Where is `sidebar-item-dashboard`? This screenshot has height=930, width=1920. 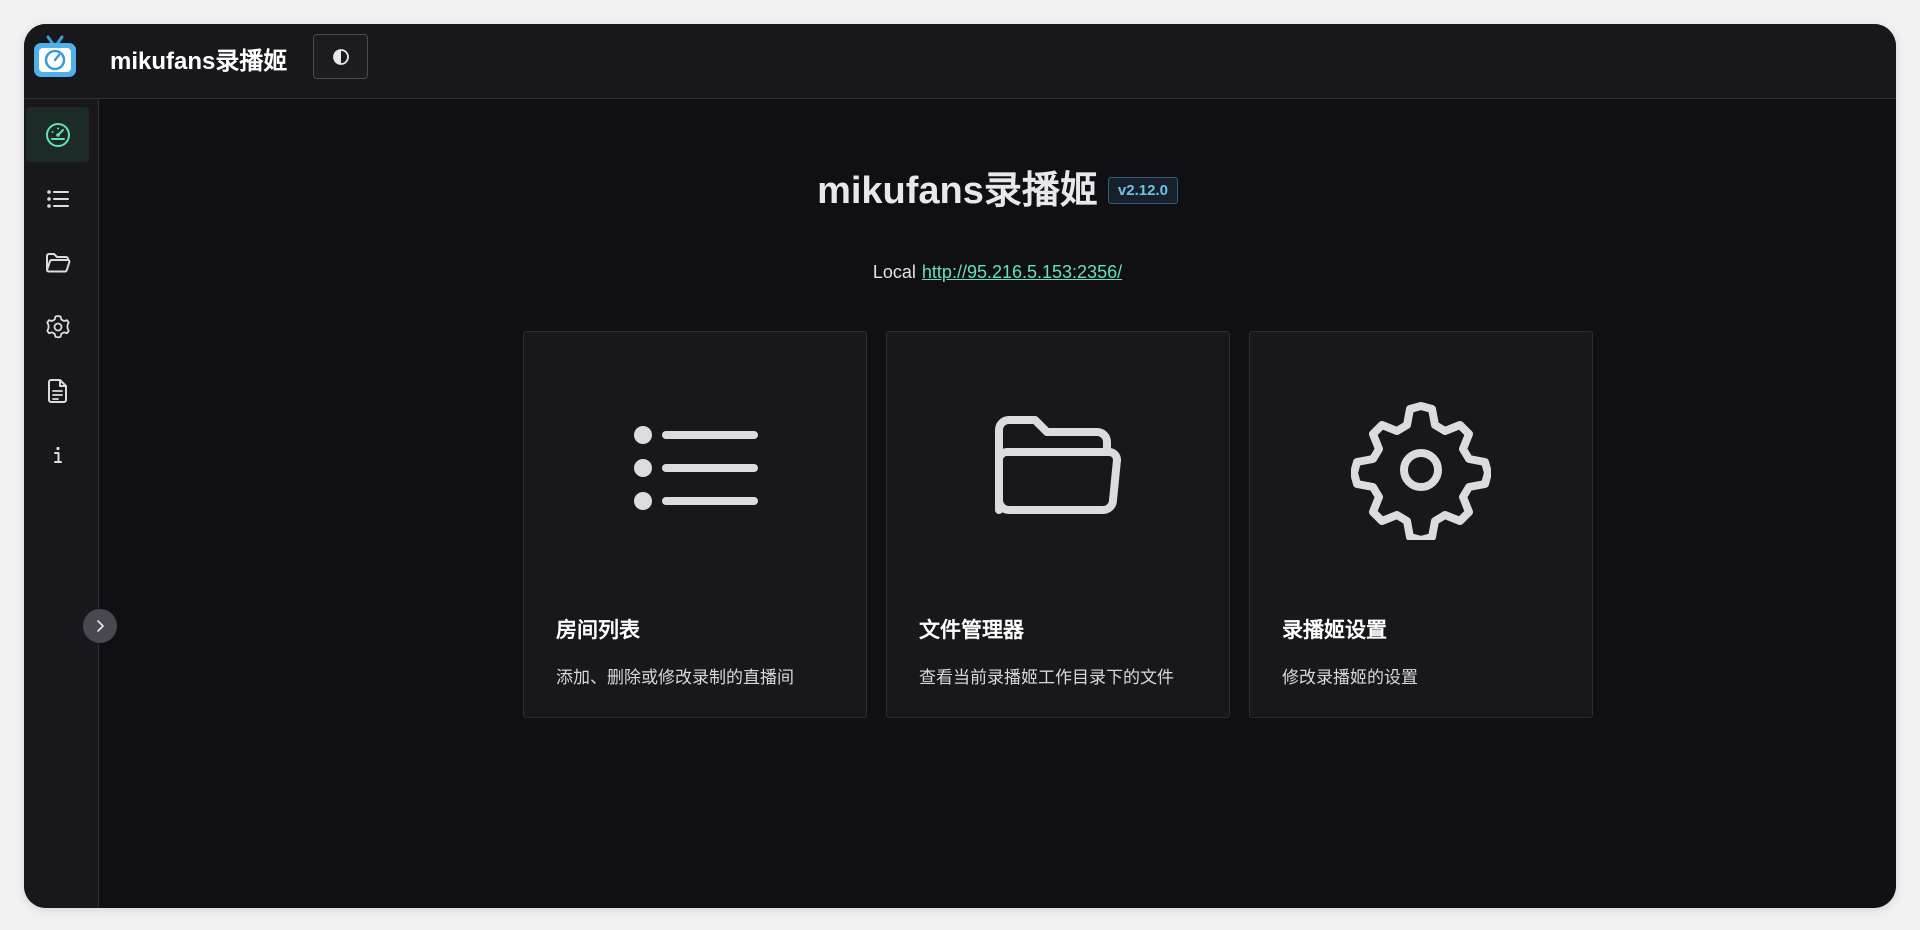
sidebar-item-dashboard is located at coordinates (57, 134).